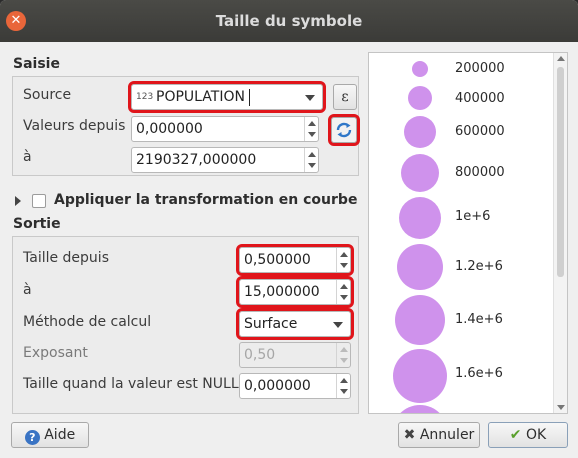 This screenshot has height=458, width=578. I want to click on help-label: Aide, so click(60, 435).